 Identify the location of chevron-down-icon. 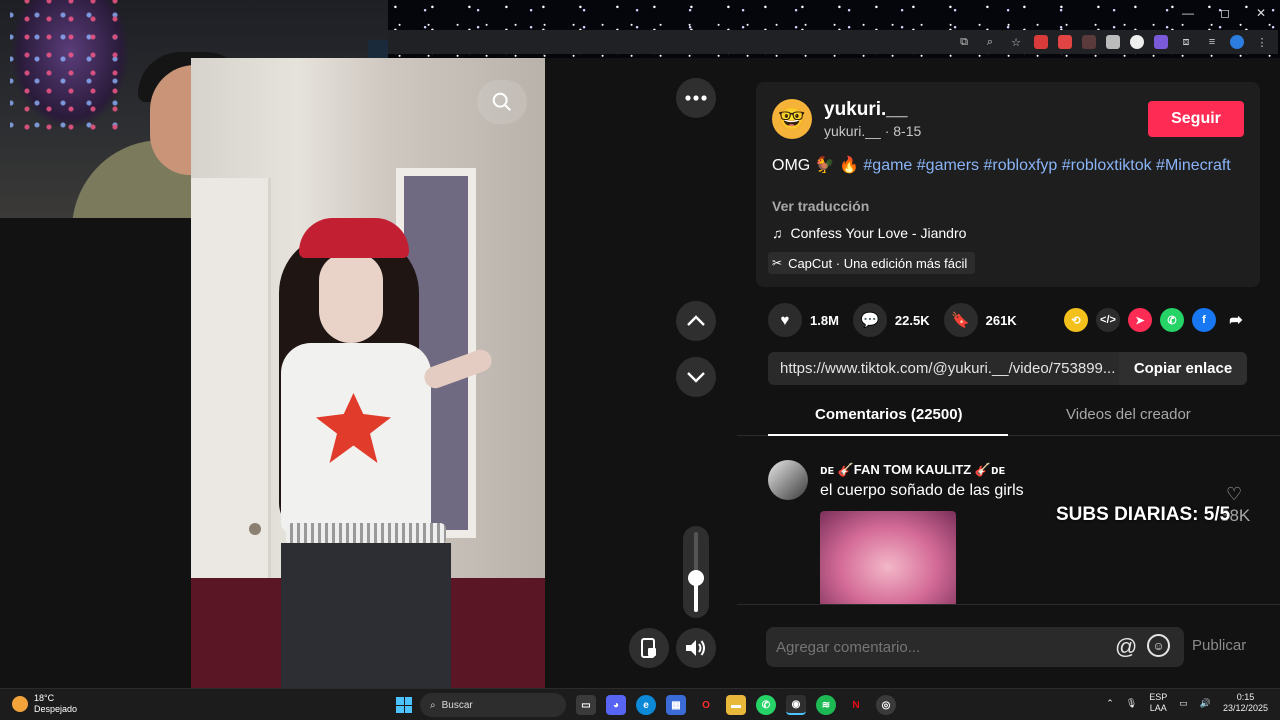
(696, 377).